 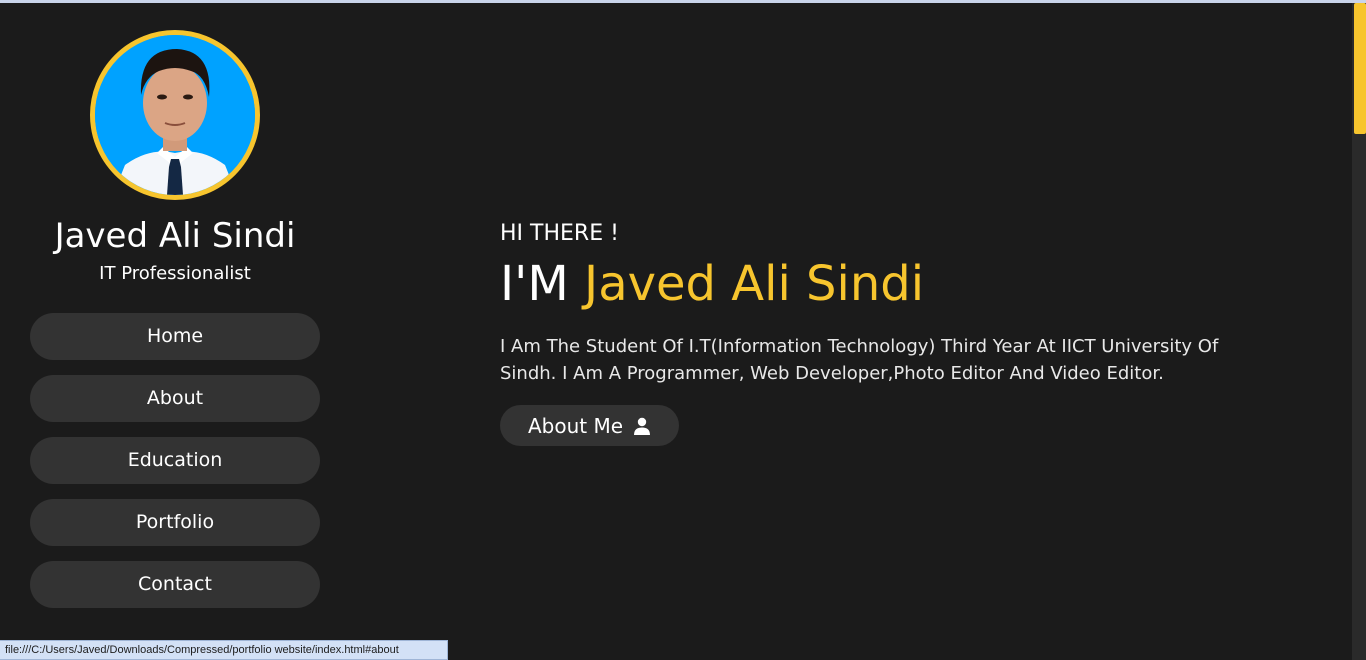 What do you see at coordinates (175, 460) in the screenshot?
I see `nav-education: Education` at bounding box center [175, 460].